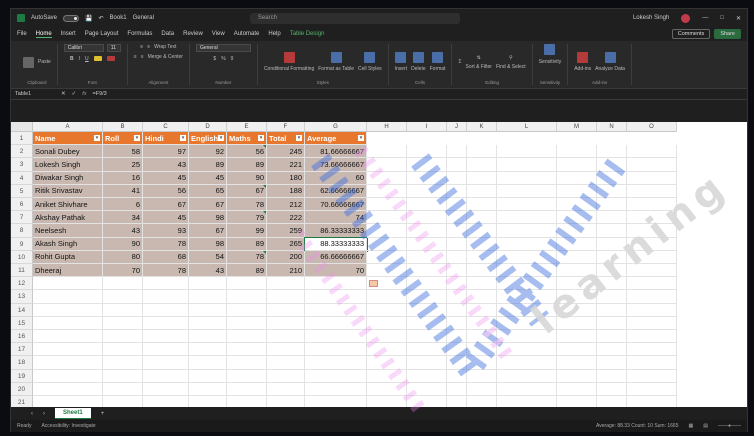 The height and width of the screenshot is (436, 754). What do you see at coordinates (370, 69) in the screenshot?
I see `cell-styles-button: Cell Styles` at bounding box center [370, 69].